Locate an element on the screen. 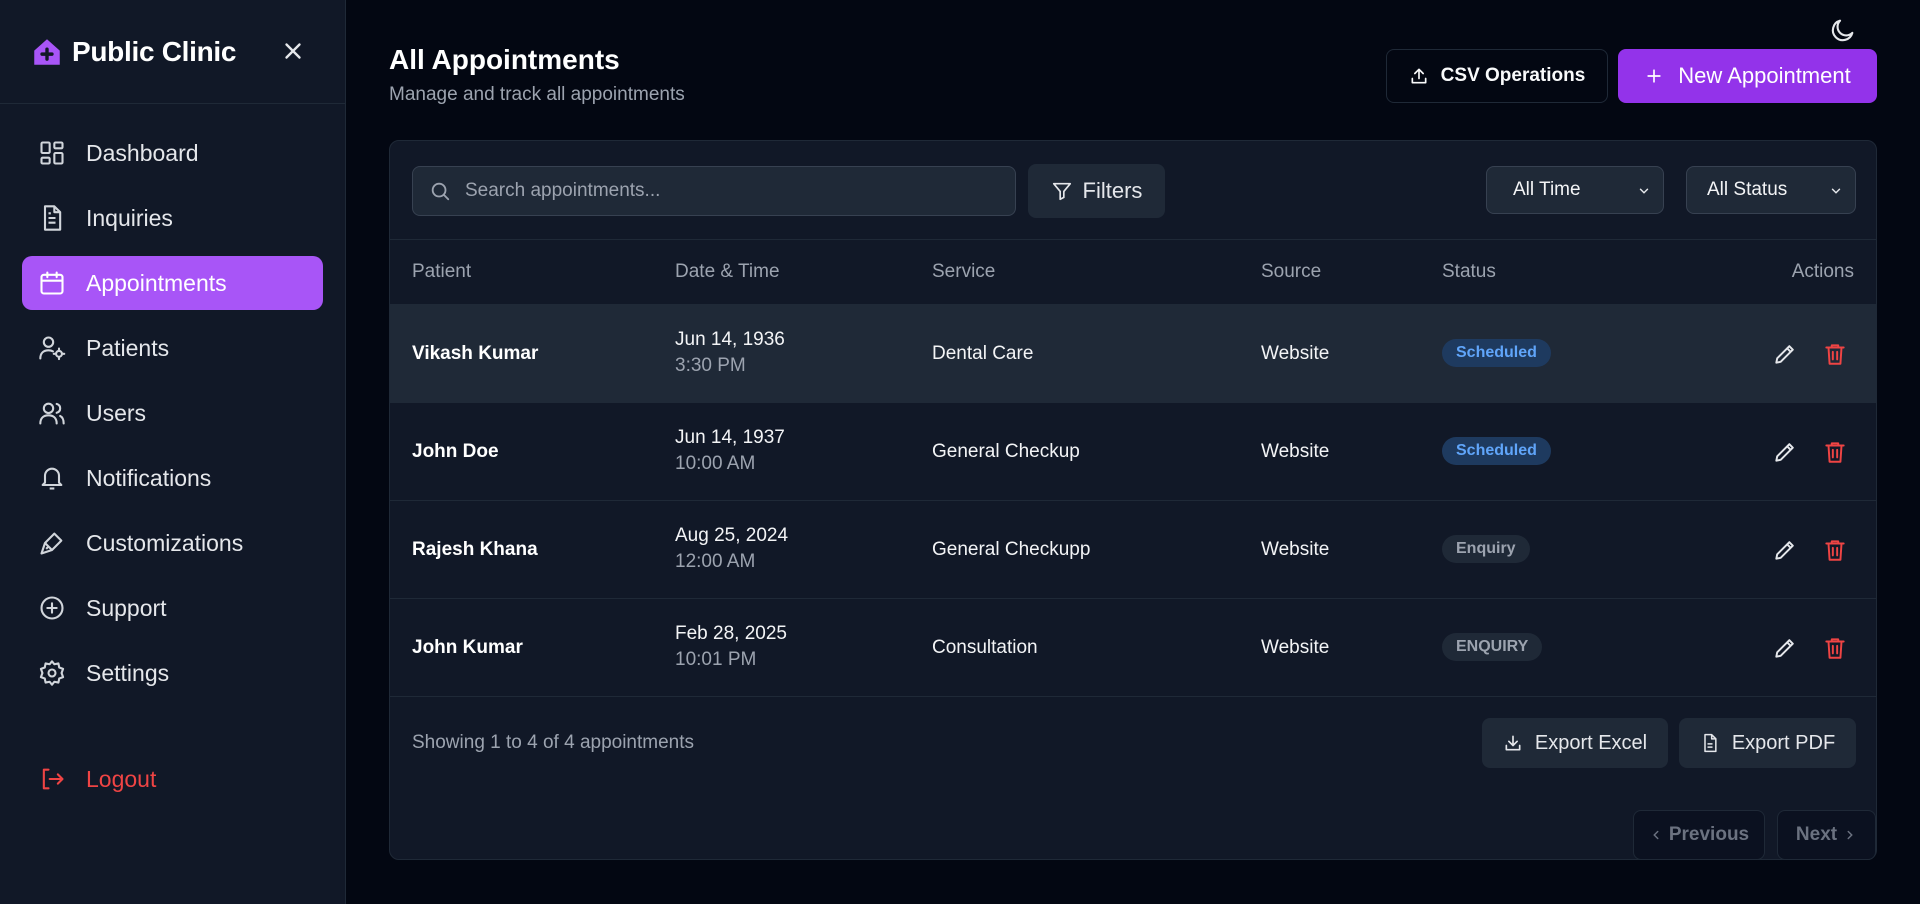 This screenshot has width=1920, height=904. service-name: General Checkup is located at coordinates (1006, 451).